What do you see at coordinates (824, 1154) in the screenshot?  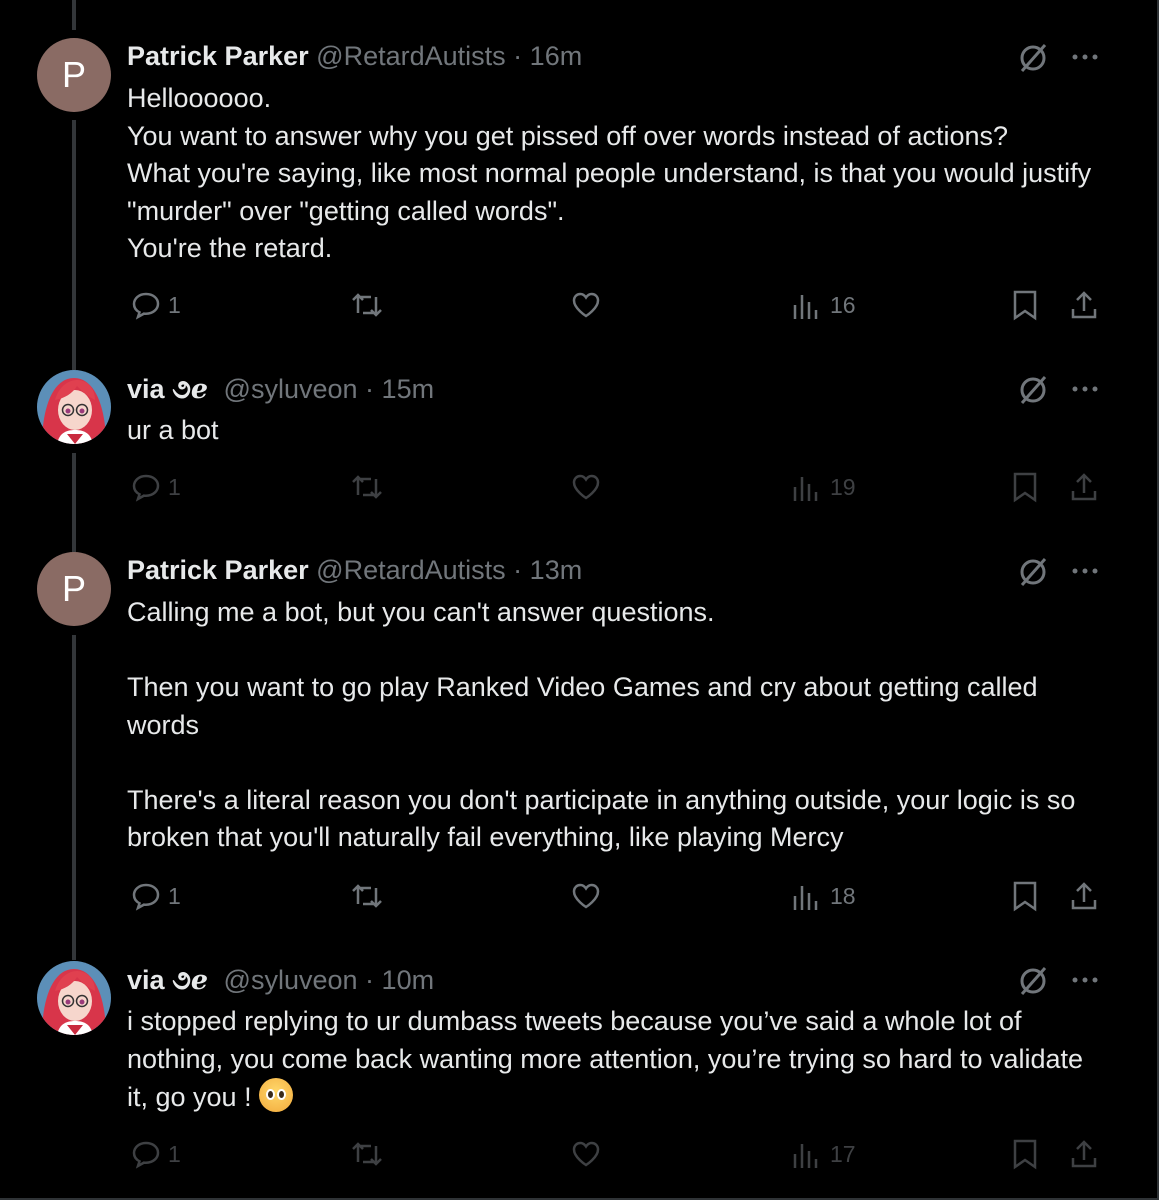 I see `views-button: 17` at bounding box center [824, 1154].